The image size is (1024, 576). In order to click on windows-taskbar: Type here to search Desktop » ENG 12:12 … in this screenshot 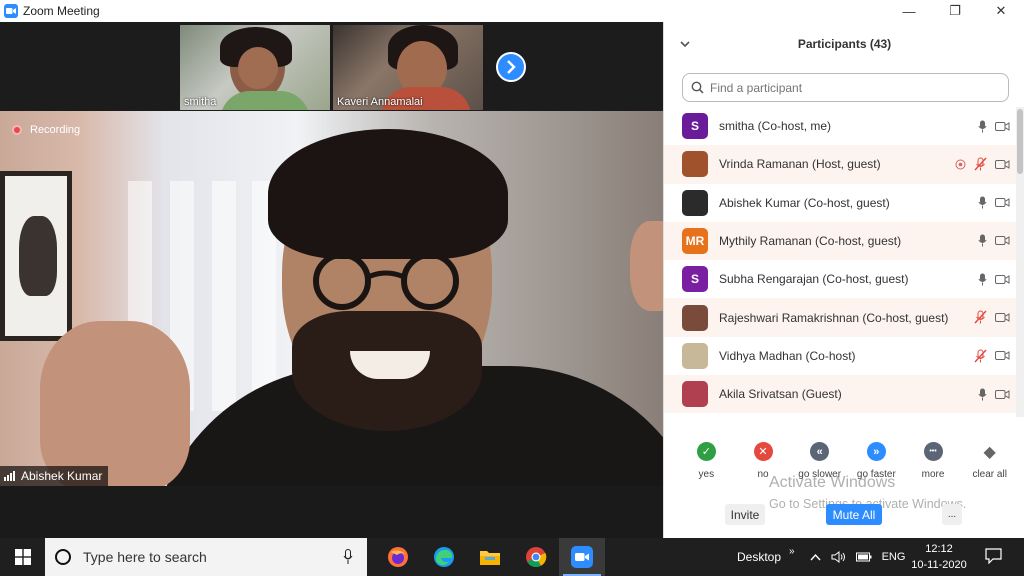, I will do `click(512, 557)`.